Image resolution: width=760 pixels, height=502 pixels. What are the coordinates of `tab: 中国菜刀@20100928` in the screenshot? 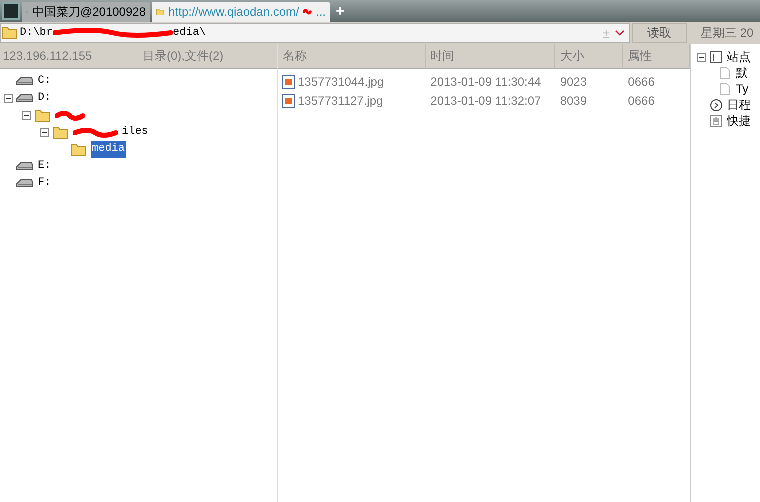 It's located at (86, 12).